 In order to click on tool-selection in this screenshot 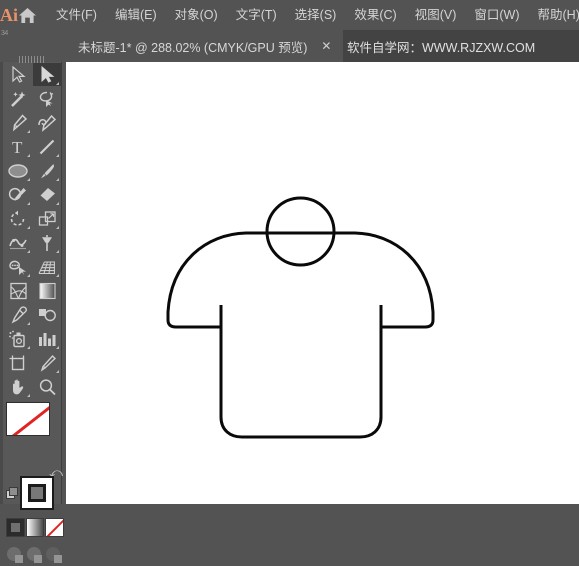, I will do `click(18, 74)`.